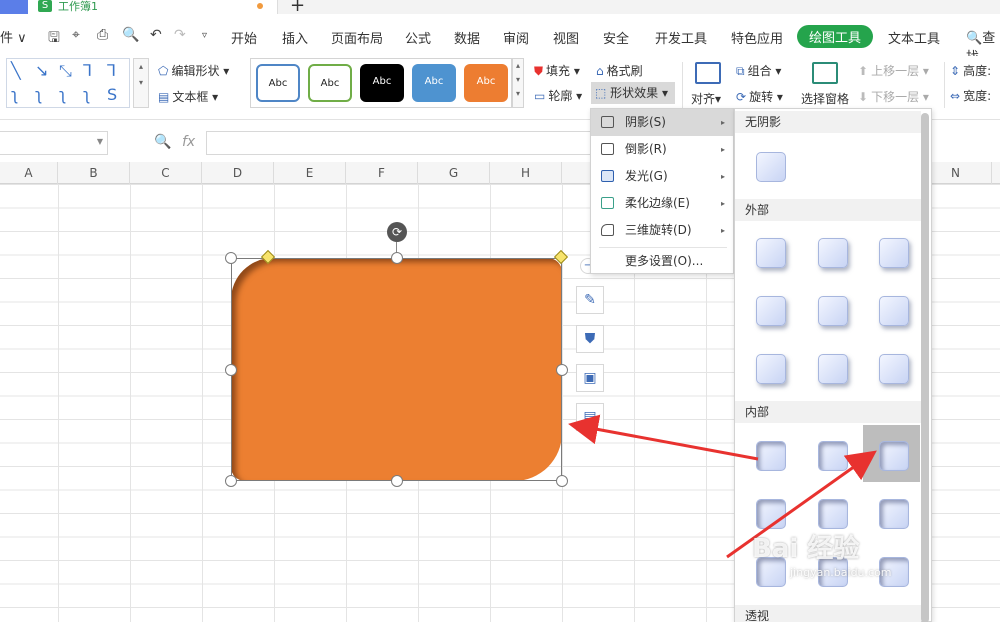 This screenshot has height=622, width=1000. Describe the element at coordinates (663, 437) in the screenshot. I see `arrow-to-shape` at that location.